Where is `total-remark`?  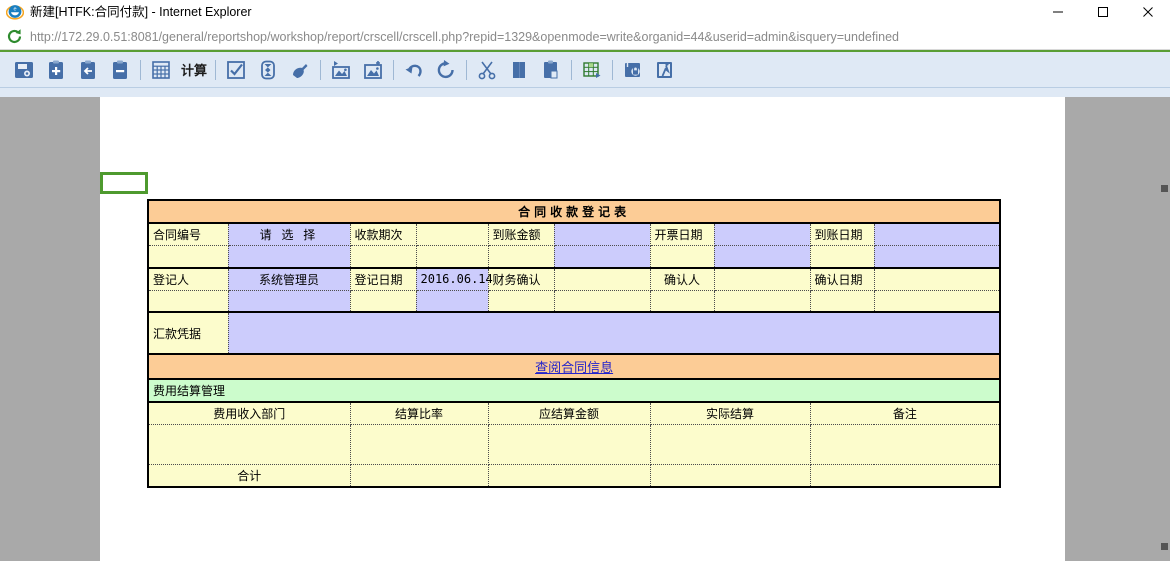
total-remark is located at coordinates (905, 476).